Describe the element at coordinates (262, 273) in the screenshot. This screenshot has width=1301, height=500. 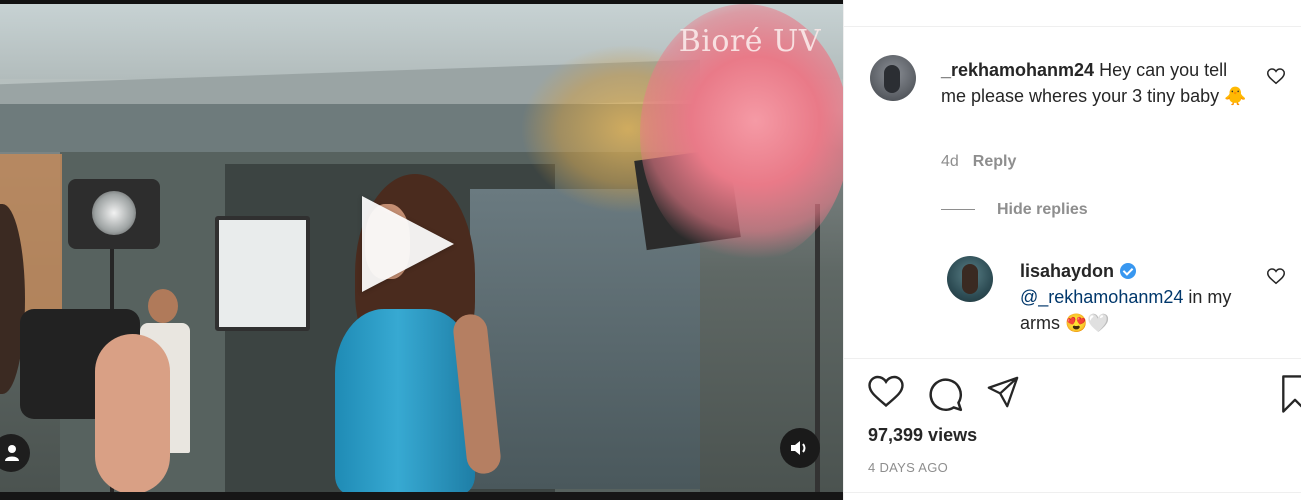
I see `softbox` at that location.